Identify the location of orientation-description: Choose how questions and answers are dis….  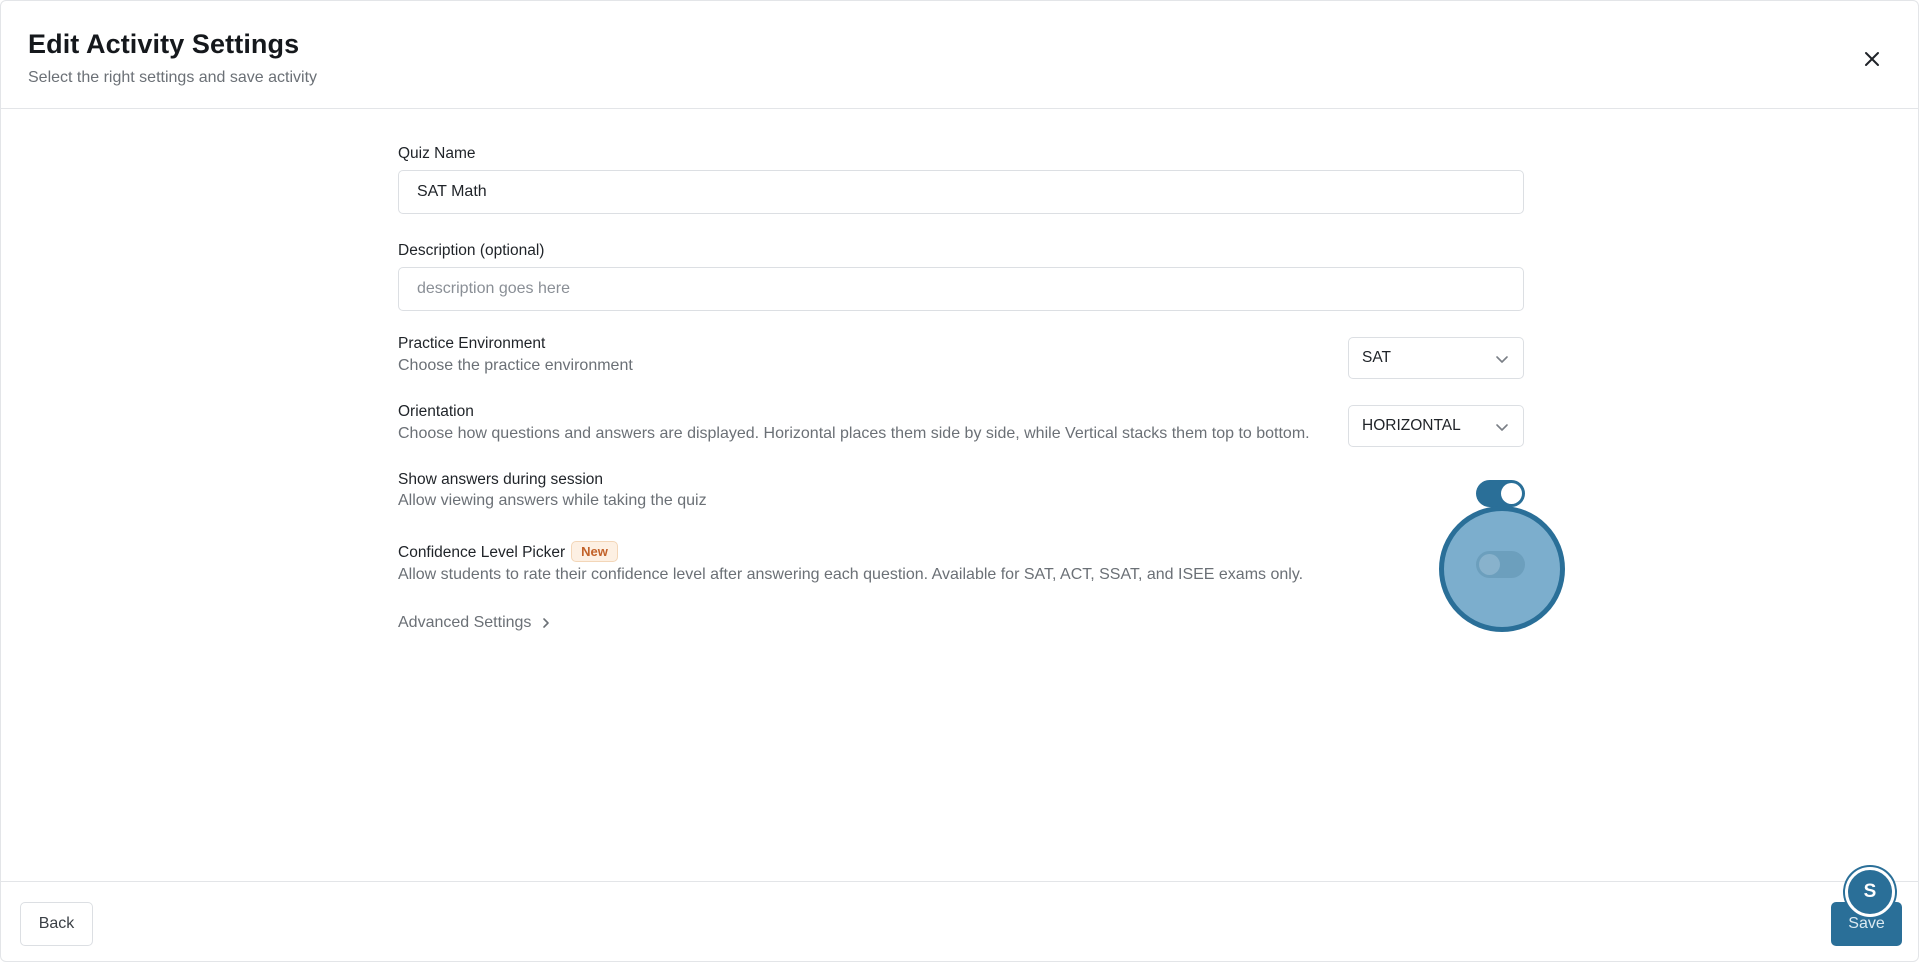
(854, 433).